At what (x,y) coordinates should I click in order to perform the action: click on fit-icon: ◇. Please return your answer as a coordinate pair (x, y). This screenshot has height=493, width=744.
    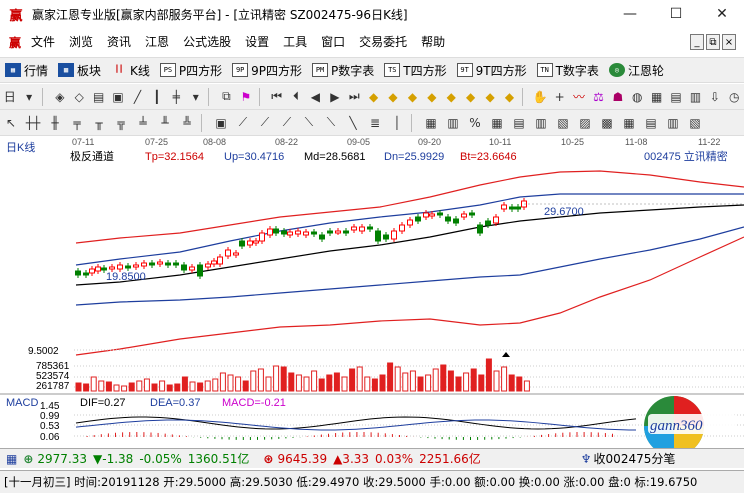
    Looking at the image, I should click on (79, 97).